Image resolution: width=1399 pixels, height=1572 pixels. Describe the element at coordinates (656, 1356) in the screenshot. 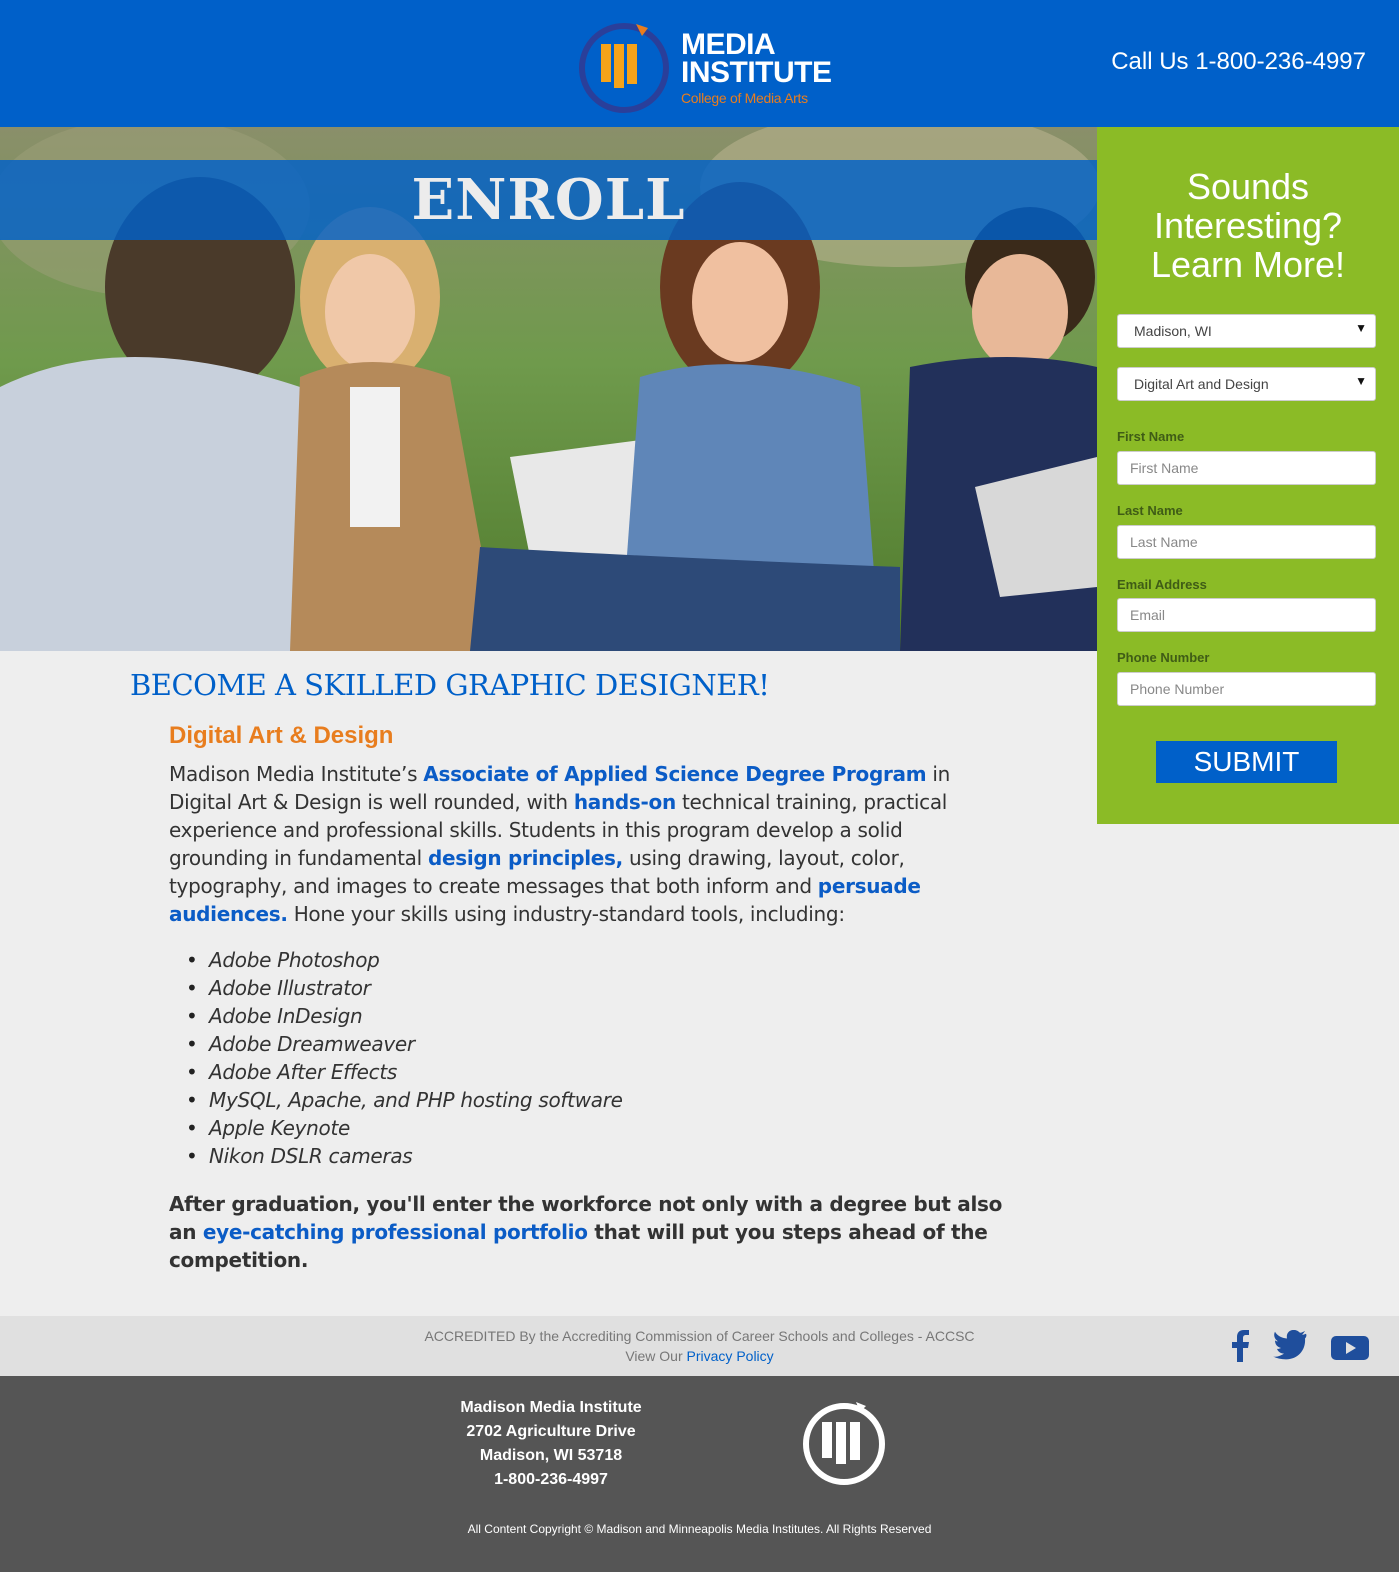

I see `privacy-prefix: View Our` at that location.